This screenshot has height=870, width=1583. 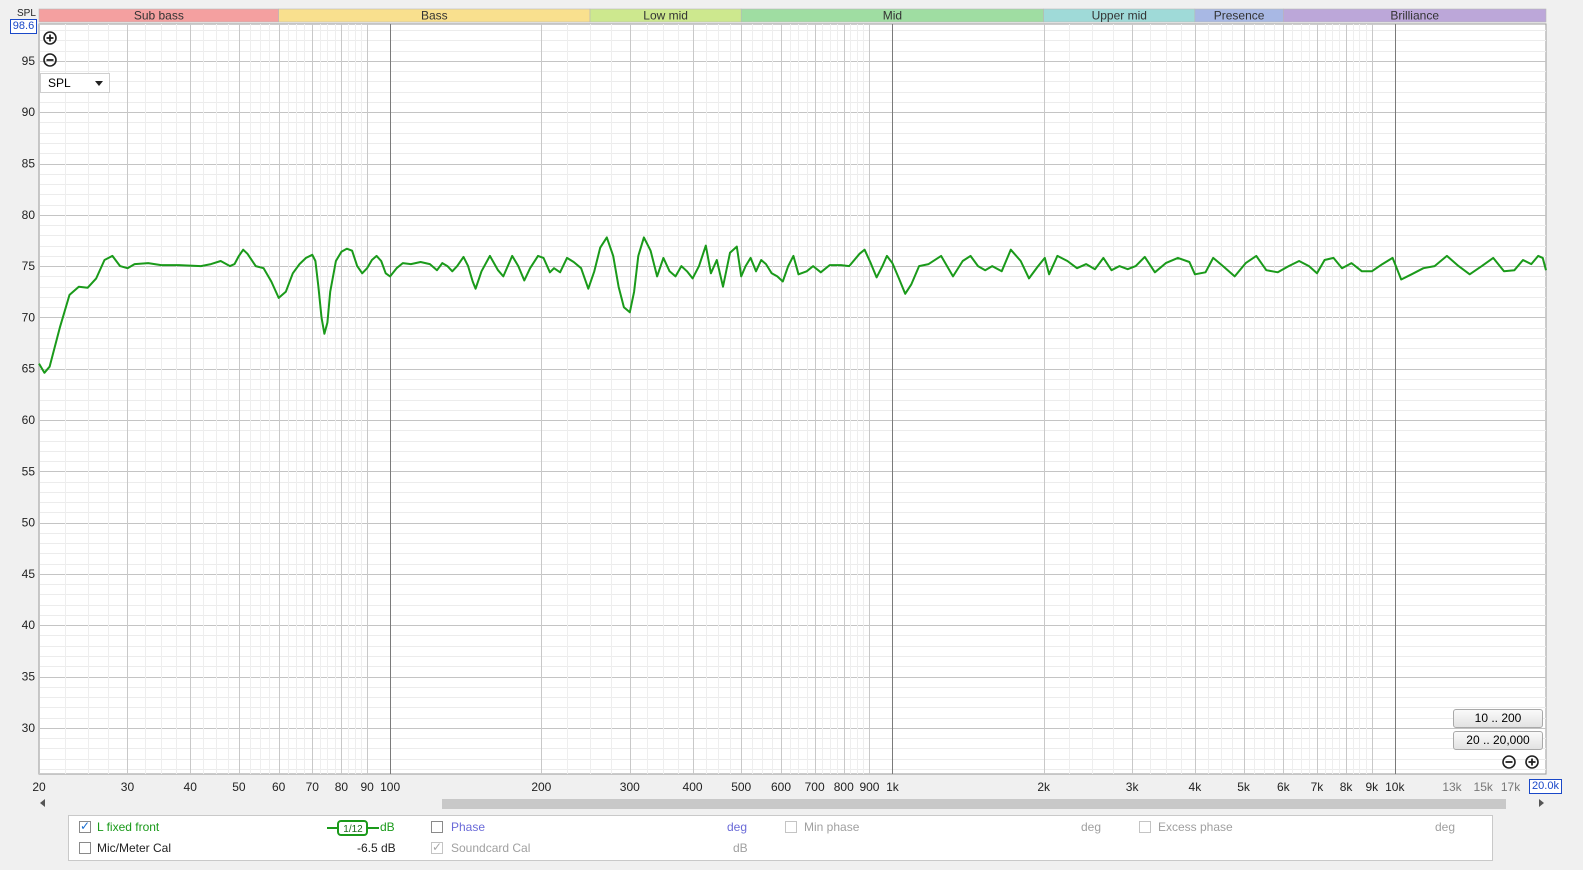 I want to click on min-phase-checkbox, so click(x=791, y=827).